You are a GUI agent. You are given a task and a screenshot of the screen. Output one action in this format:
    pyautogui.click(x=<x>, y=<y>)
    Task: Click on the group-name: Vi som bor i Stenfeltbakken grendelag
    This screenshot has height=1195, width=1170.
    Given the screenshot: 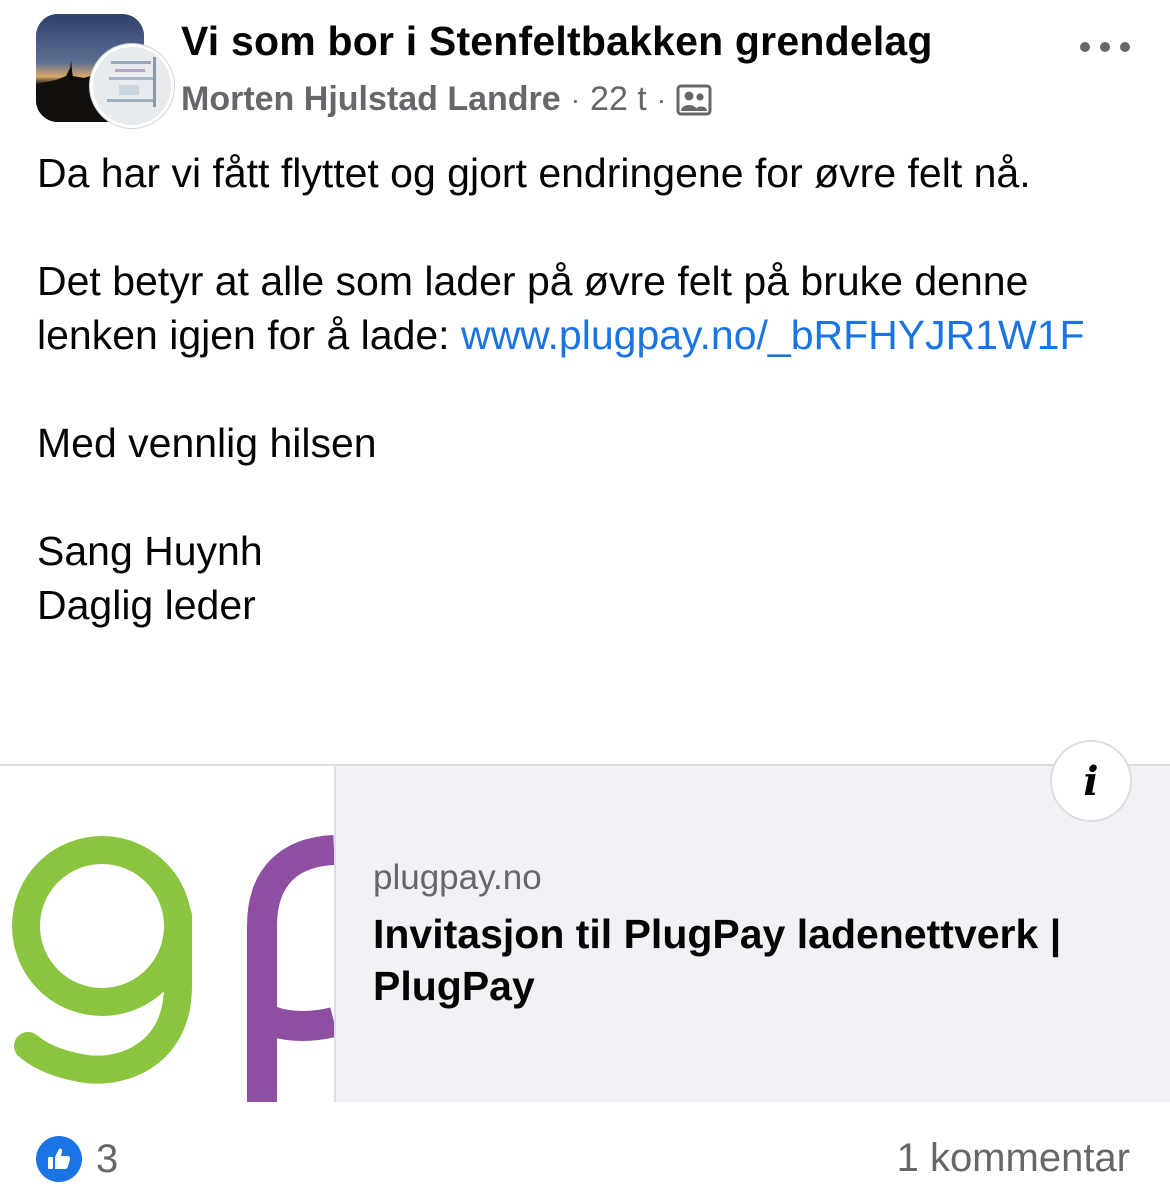 What is the action you would take?
    pyautogui.click(x=557, y=41)
    